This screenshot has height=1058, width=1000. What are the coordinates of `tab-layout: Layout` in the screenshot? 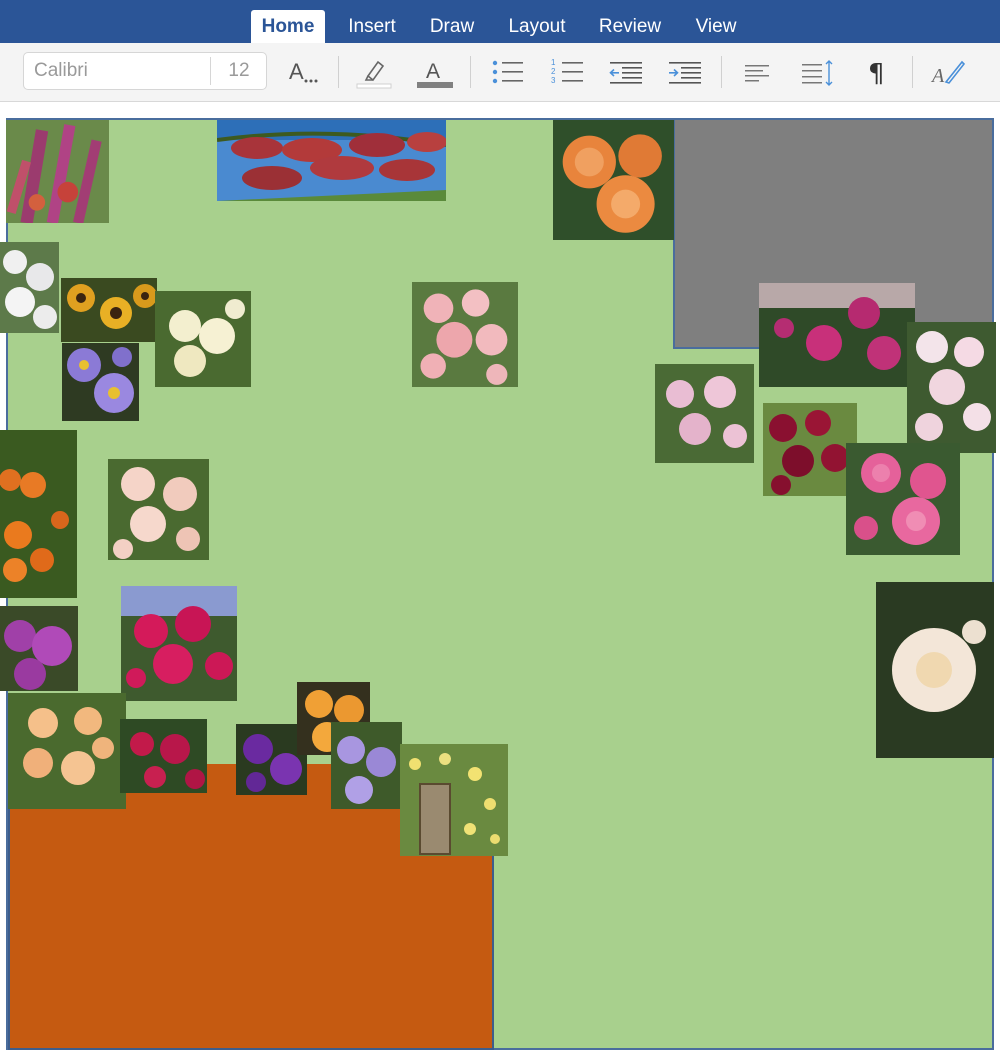 It's located at (537, 26).